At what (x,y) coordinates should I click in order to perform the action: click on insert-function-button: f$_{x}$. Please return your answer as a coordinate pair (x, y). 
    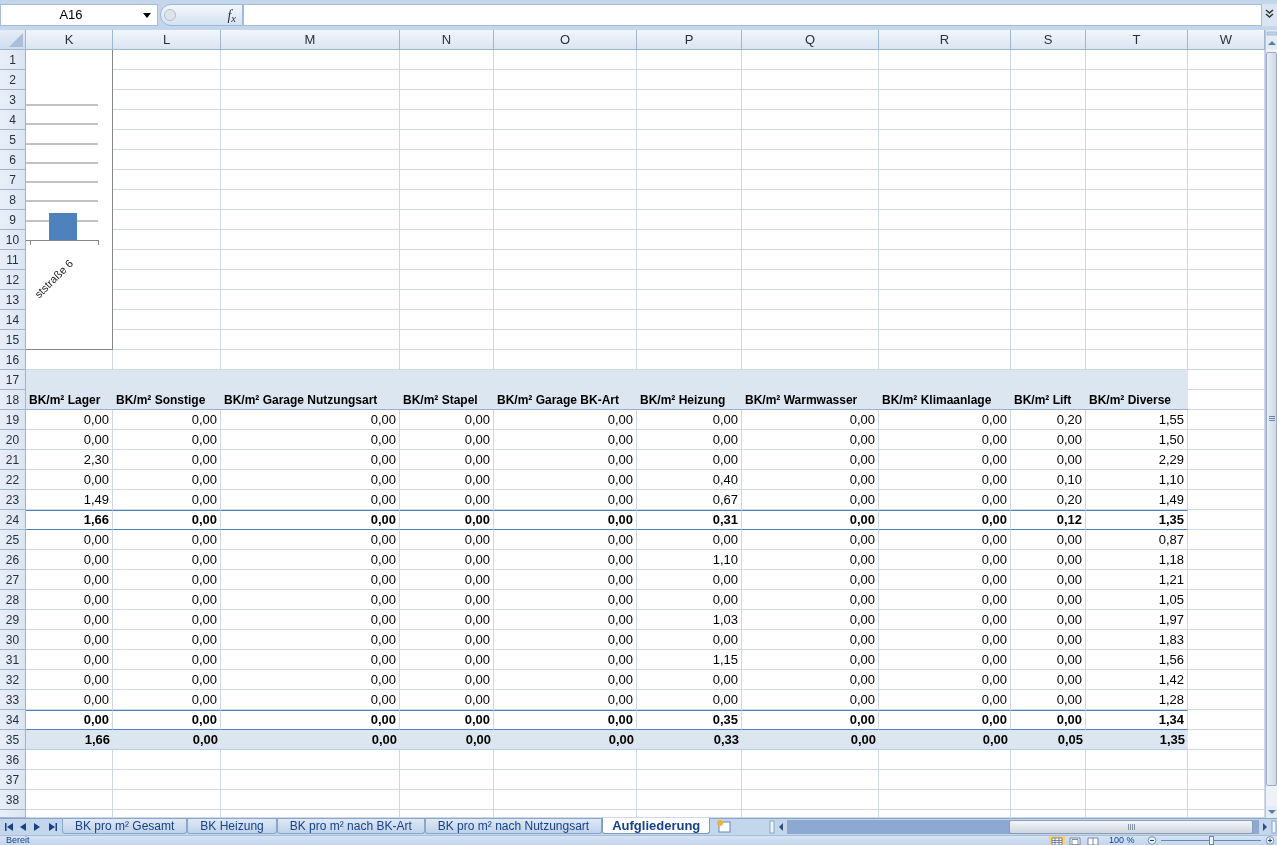
    Looking at the image, I should click on (201, 15).